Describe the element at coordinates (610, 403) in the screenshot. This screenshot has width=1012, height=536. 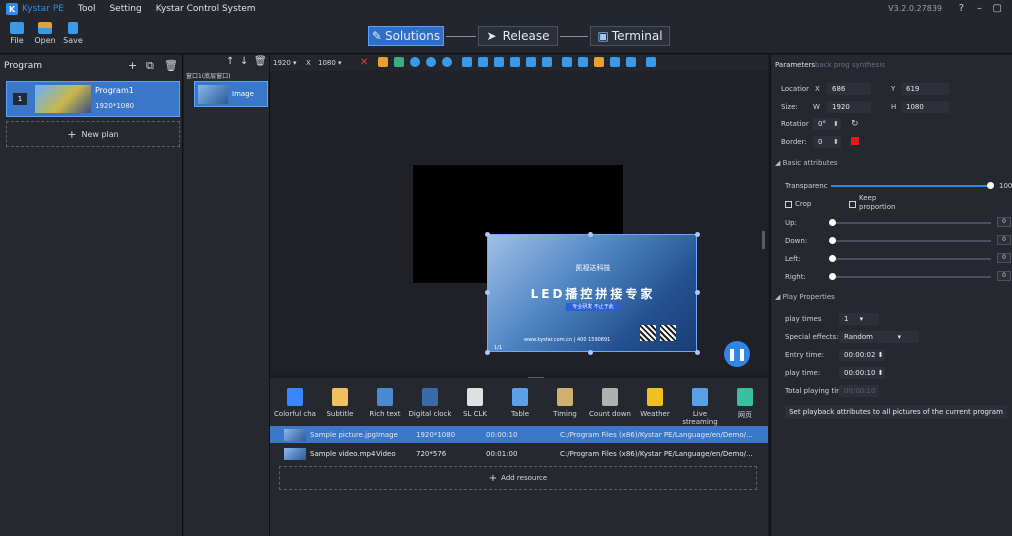
I see `resource-type-button: Count down` at that location.